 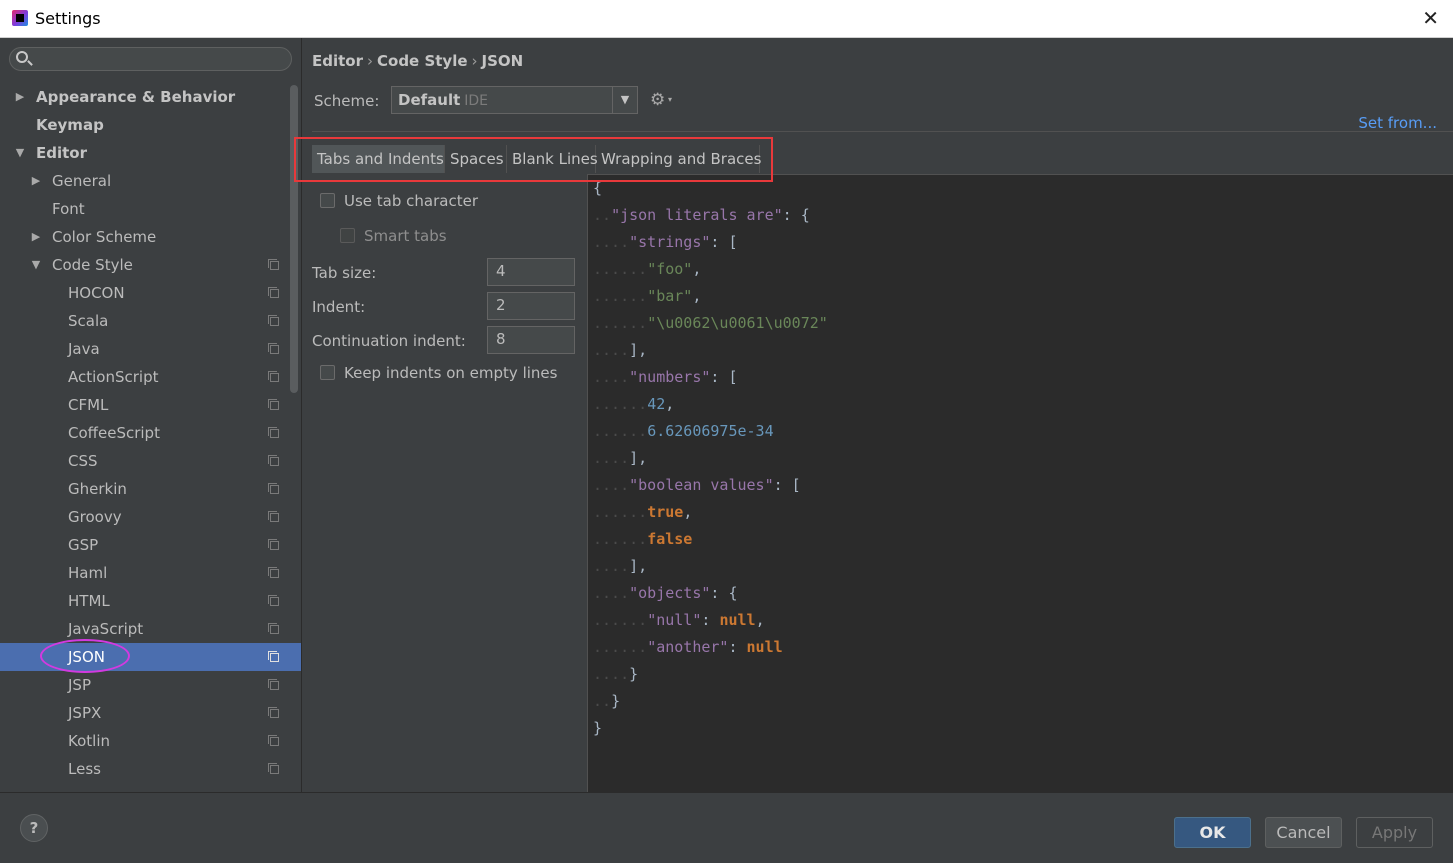 What do you see at coordinates (531, 340) in the screenshot?
I see `continuation-indent-input: 8` at bounding box center [531, 340].